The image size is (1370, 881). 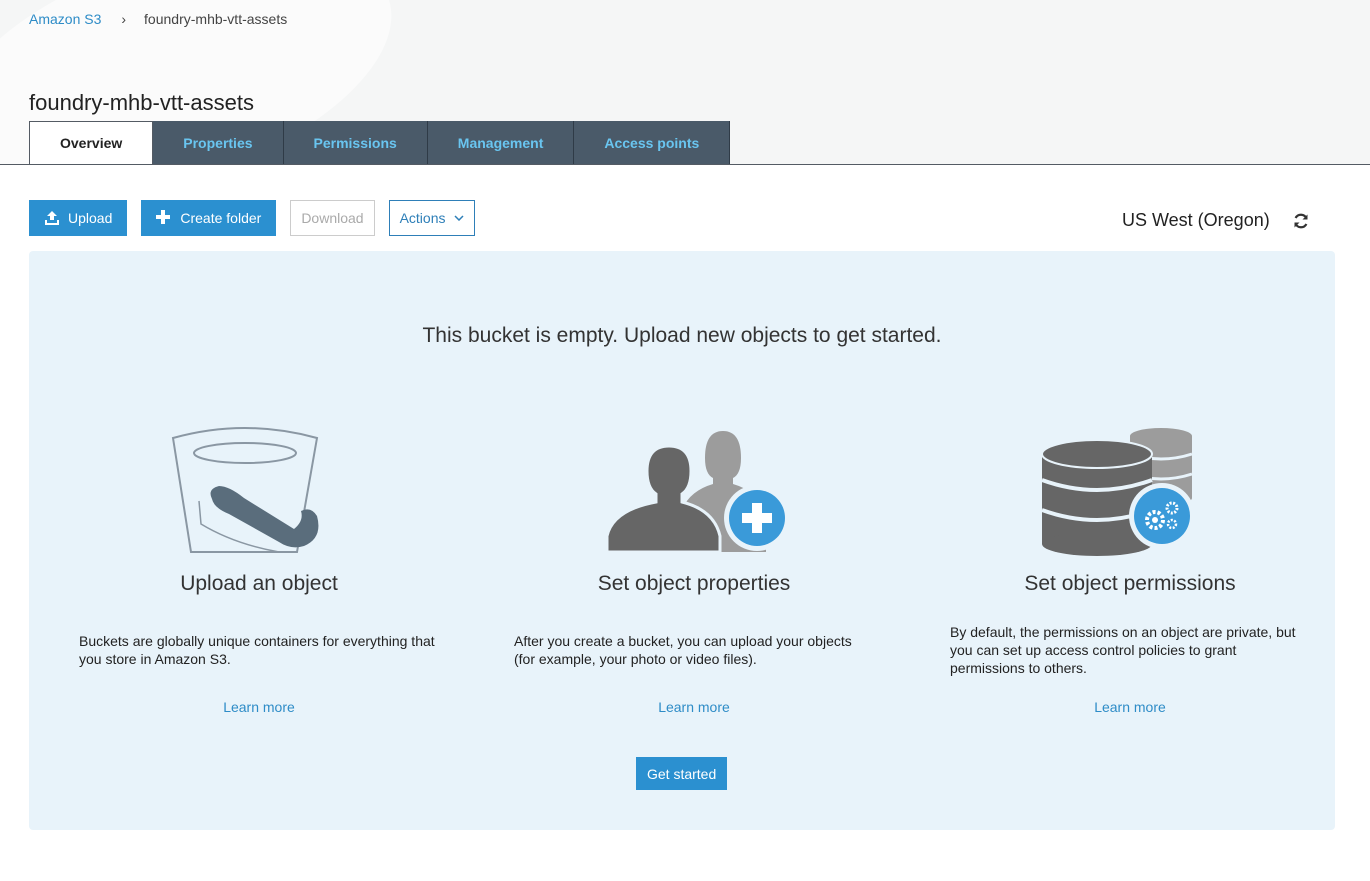 What do you see at coordinates (1130, 707) in the screenshot?
I see `learn-more-permissions-link: Learn more` at bounding box center [1130, 707].